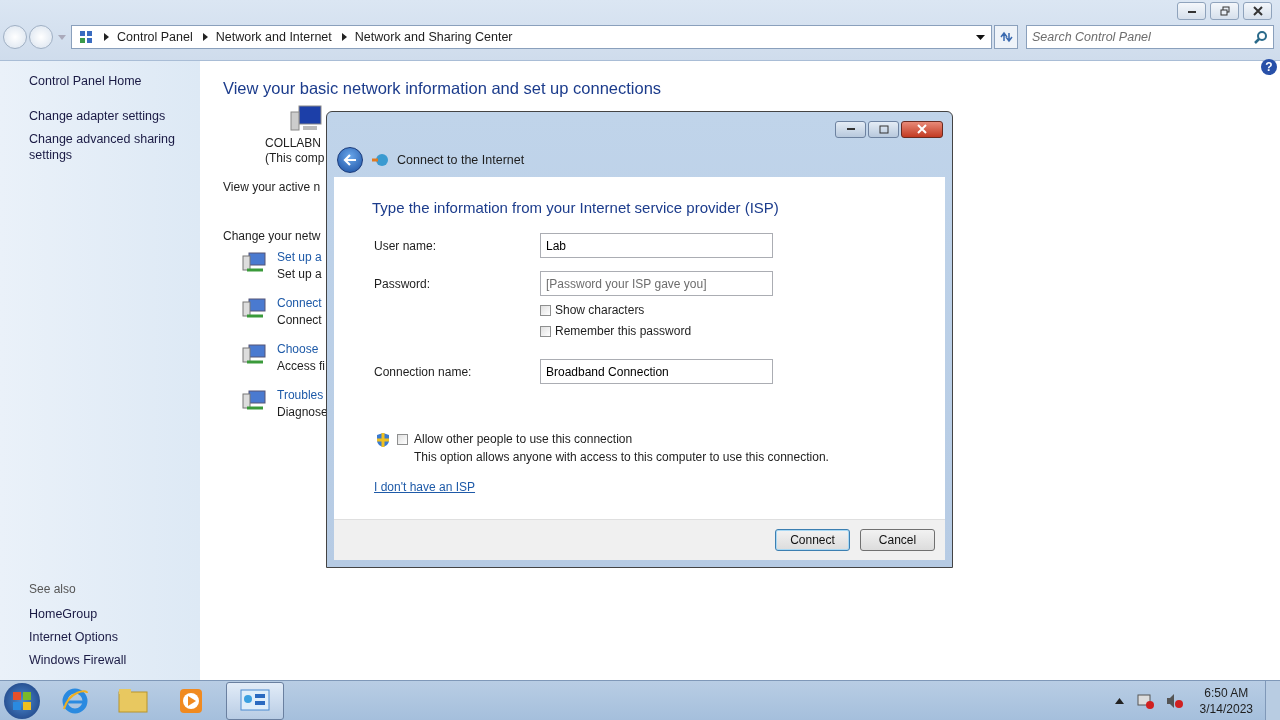  What do you see at coordinates (104, 147) in the screenshot?
I see `sidebar-link: Change advanced sharing settings` at bounding box center [104, 147].